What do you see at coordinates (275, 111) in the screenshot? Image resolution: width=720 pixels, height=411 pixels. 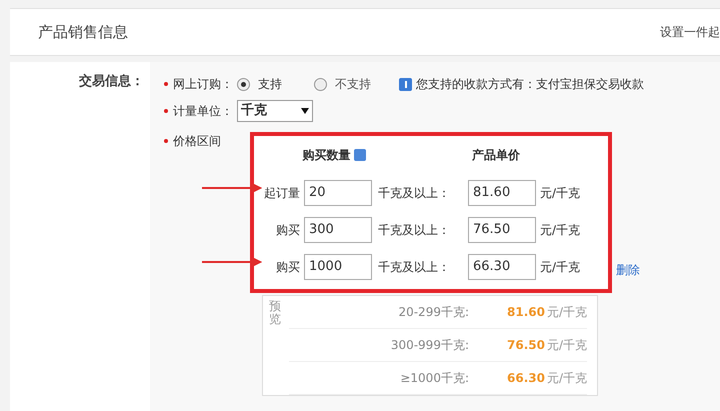 I see `unit-select: 千克` at bounding box center [275, 111].